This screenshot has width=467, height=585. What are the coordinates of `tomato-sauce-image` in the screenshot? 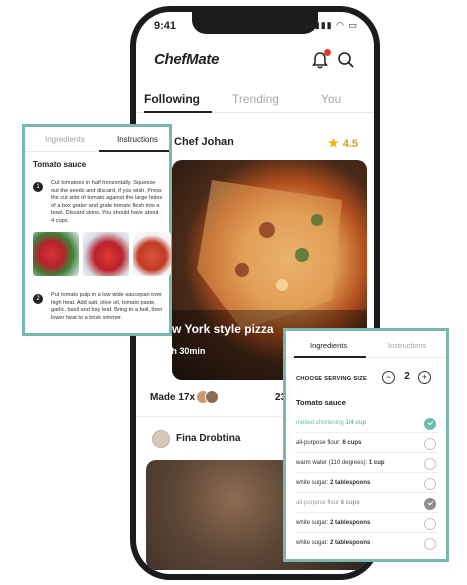 It's located at (152, 254).